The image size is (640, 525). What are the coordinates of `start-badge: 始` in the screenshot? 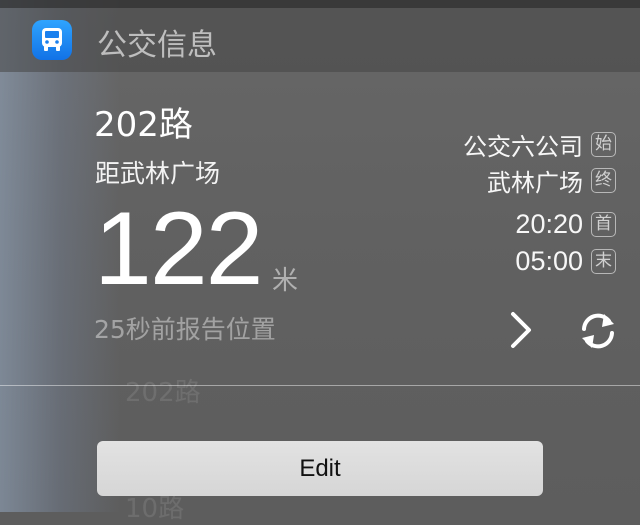 It's located at (603, 144).